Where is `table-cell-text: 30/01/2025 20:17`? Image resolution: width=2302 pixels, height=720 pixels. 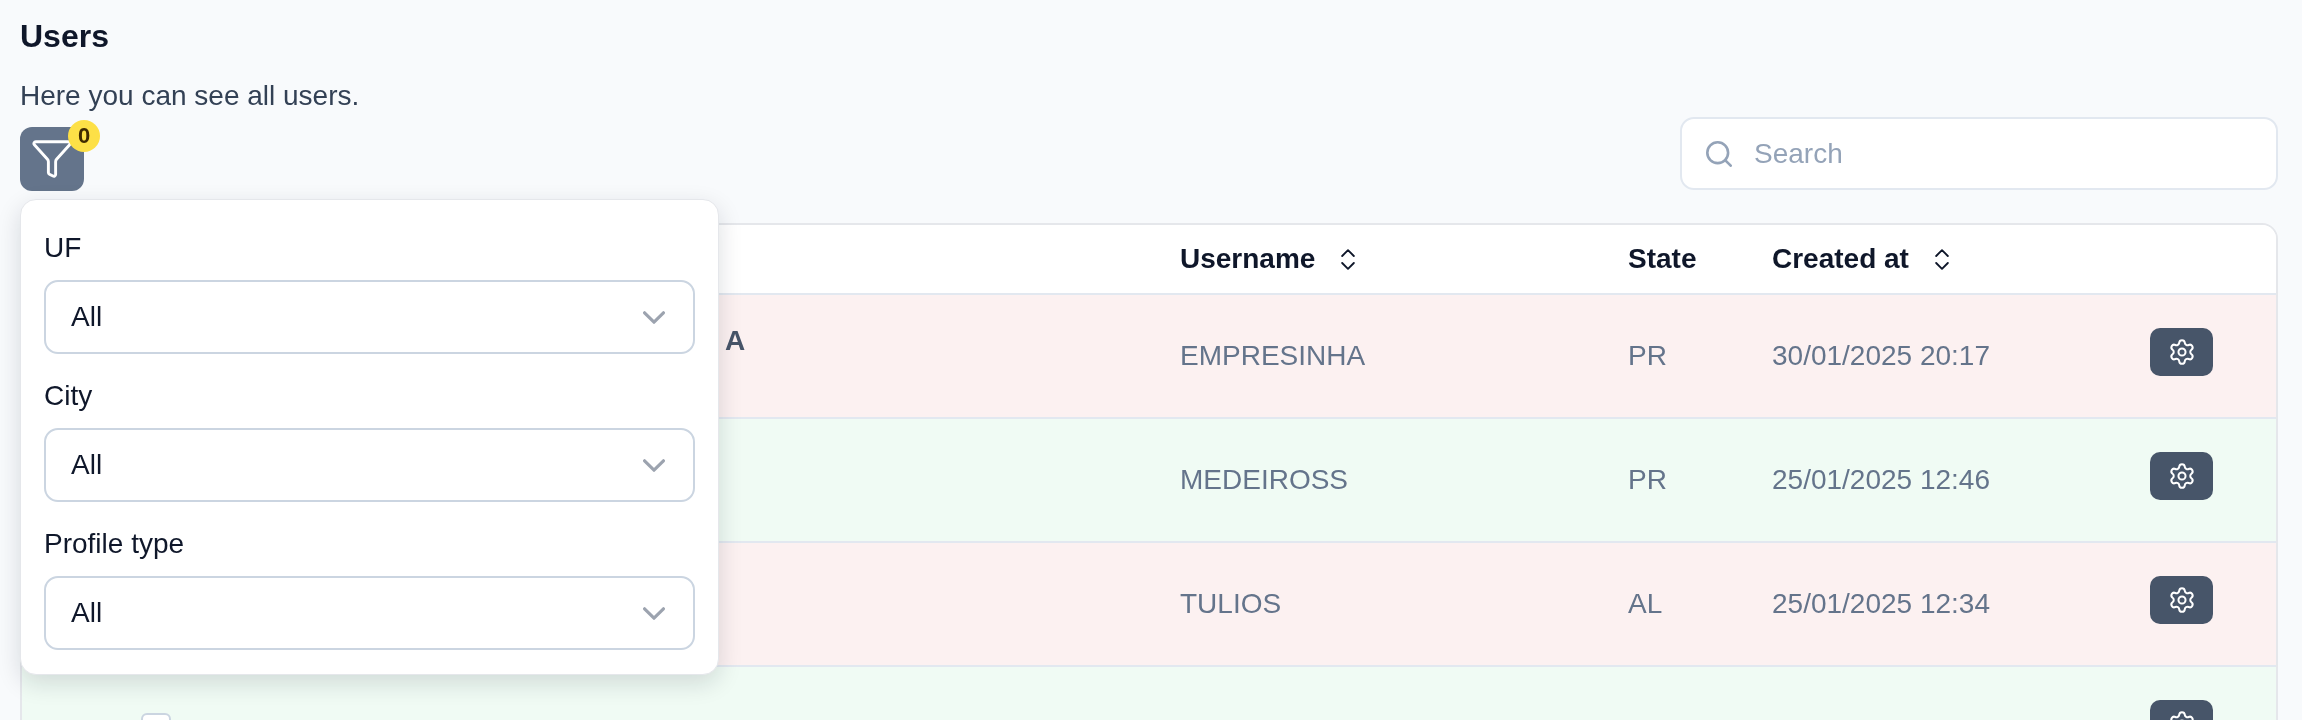
table-cell-text: 30/01/2025 20:17 is located at coordinates (1881, 356).